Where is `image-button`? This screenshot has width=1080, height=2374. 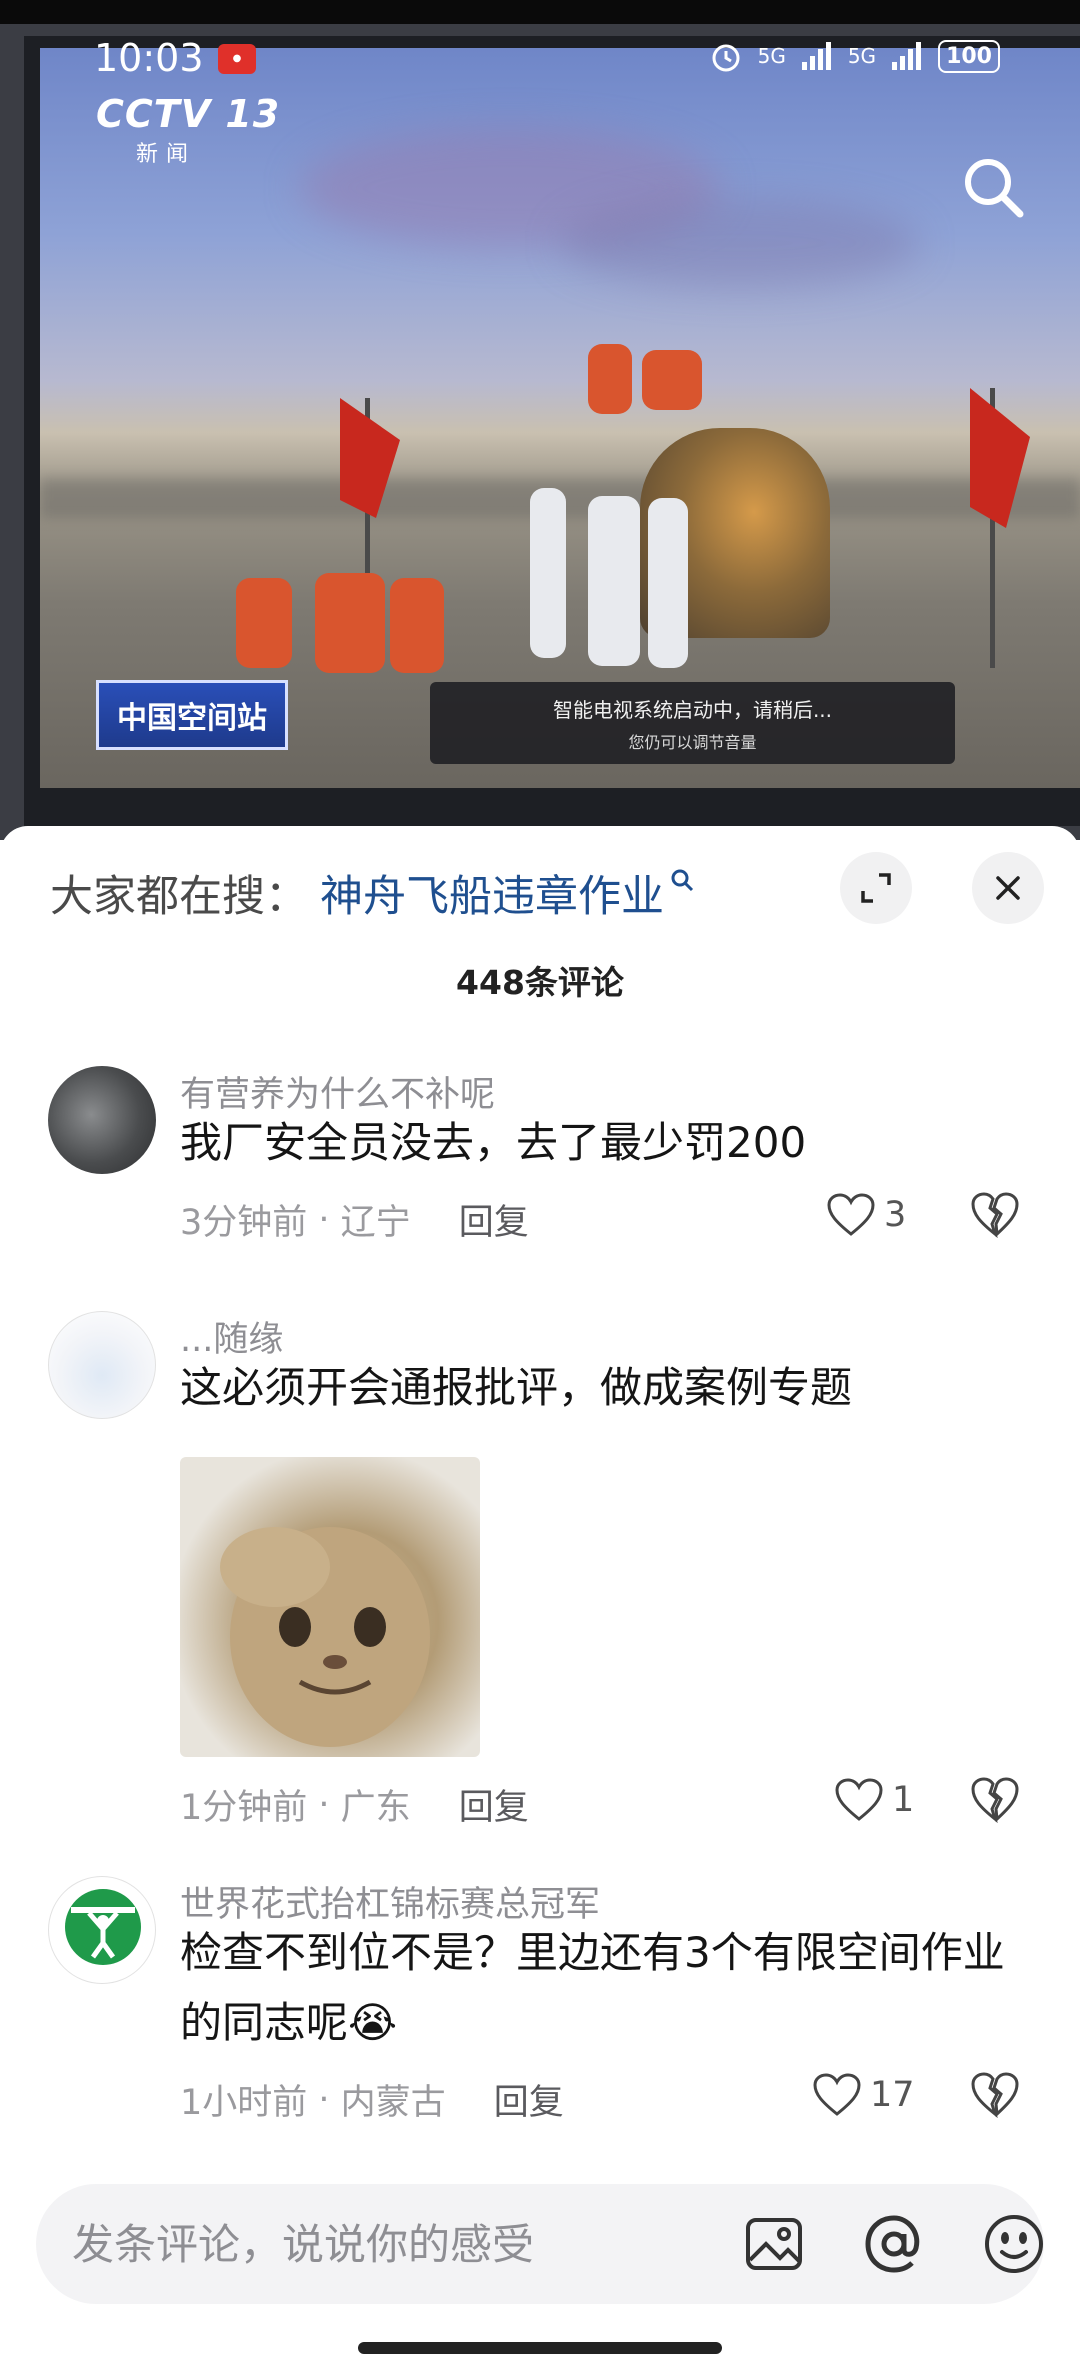 image-button is located at coordinates (774, 2244).